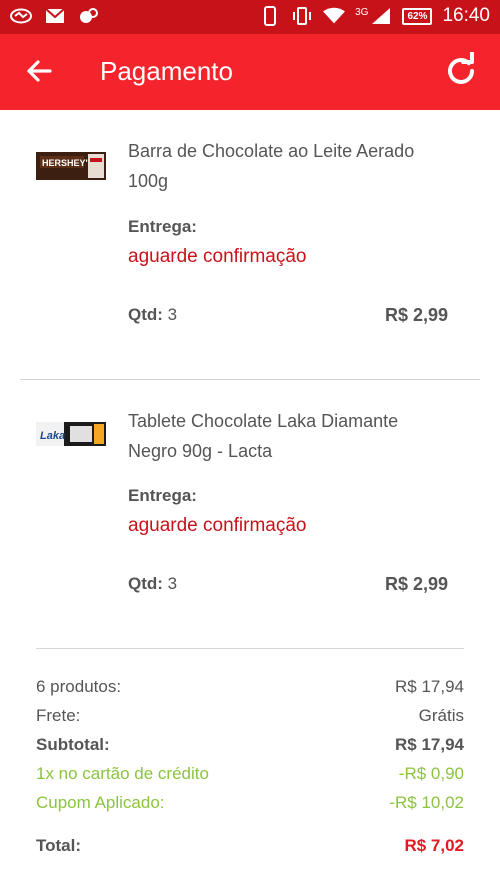  Describe the element at coordinates (434, 845) in the screenshot. I see `total-value: R$ 7,02` at that location.